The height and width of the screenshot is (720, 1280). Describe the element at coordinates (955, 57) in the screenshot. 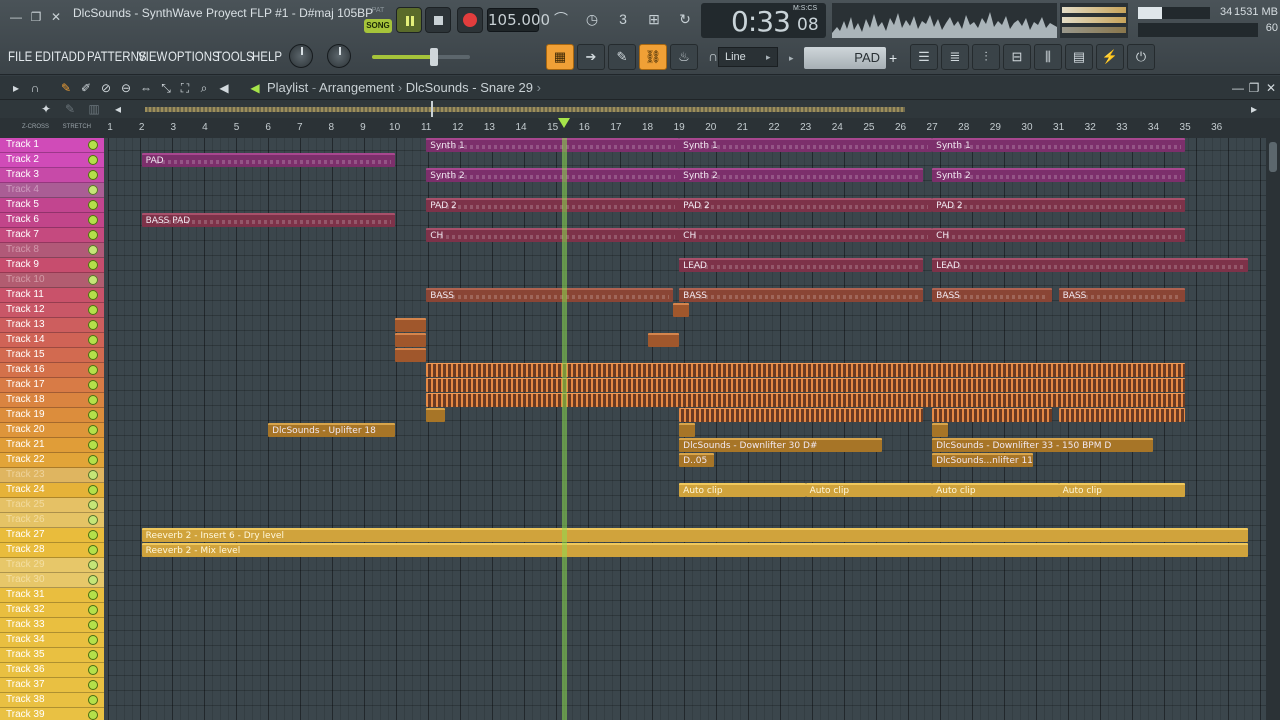

I see `channel-rack-icon: ≣` at that location.